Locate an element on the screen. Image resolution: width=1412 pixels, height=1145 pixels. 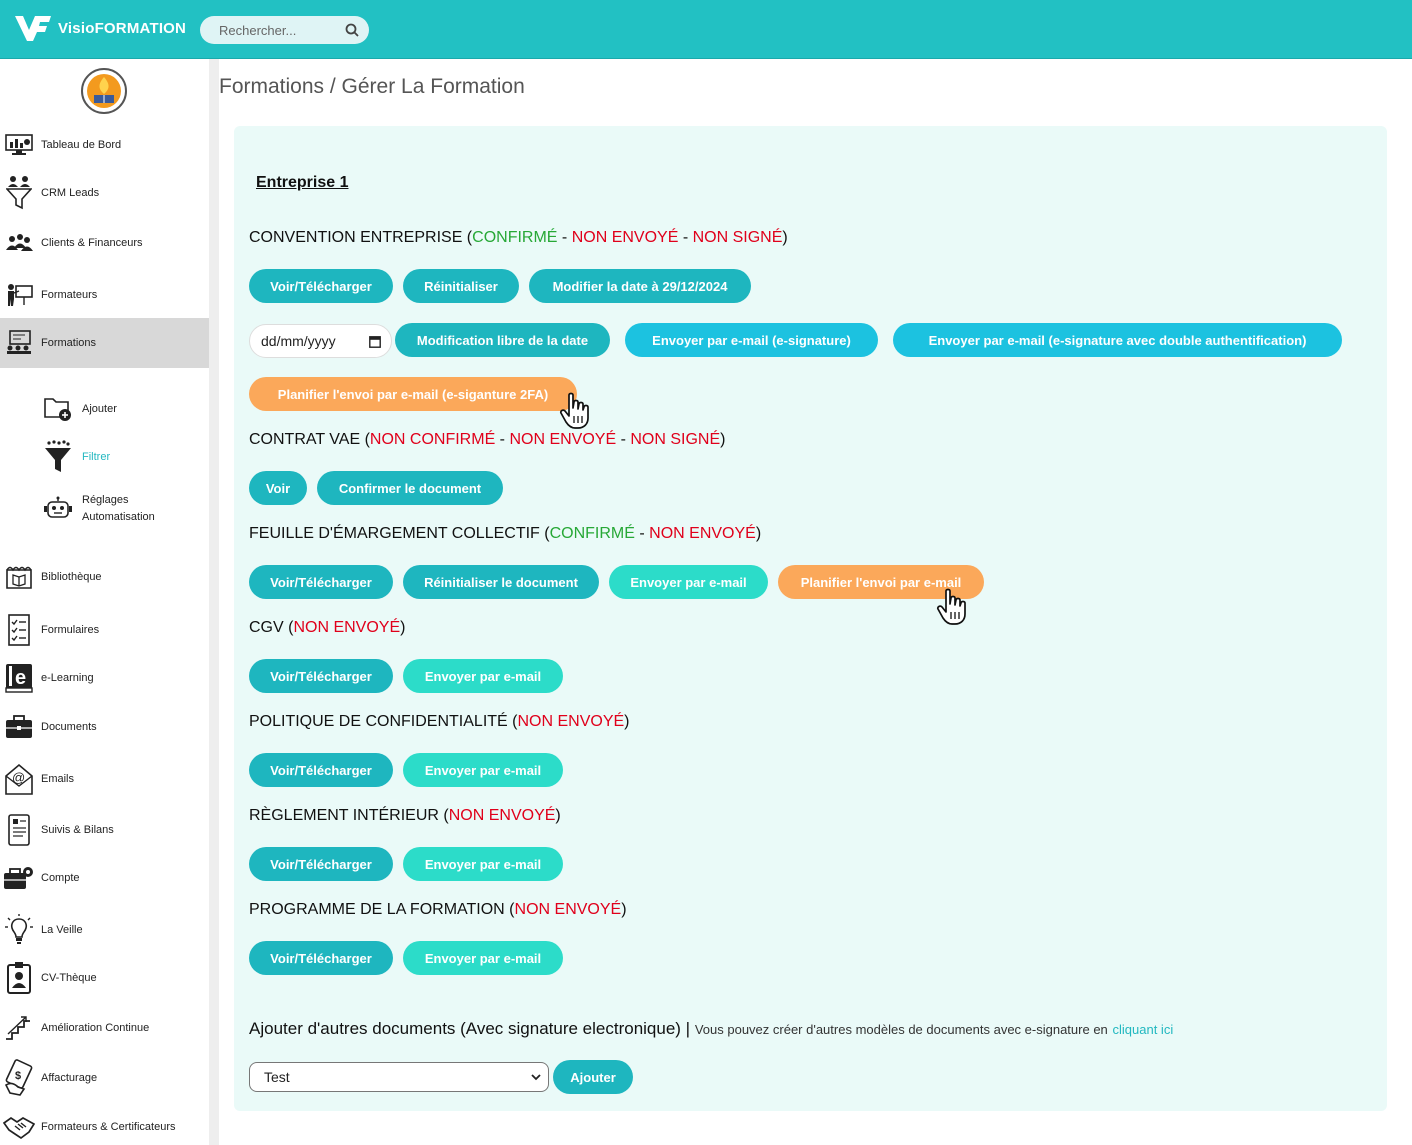
cgv-title: CGV (NON ENVOYÉ) is located at coordinates (327, 627).